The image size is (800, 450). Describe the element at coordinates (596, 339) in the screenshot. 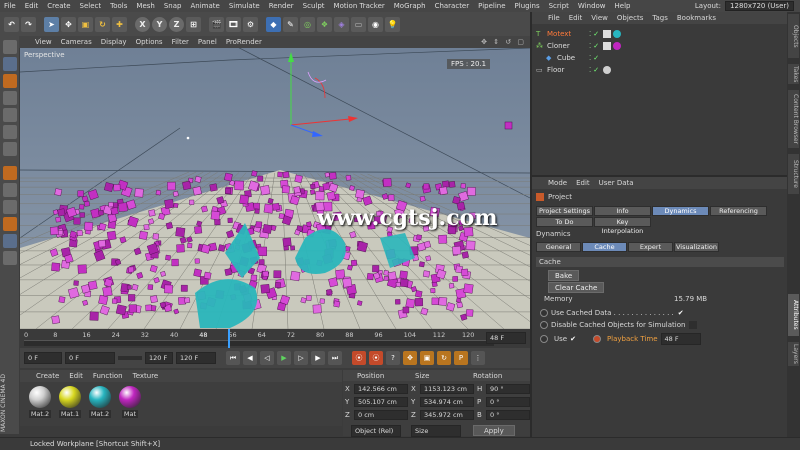

I see `keyframe-dot-icon` at that location.